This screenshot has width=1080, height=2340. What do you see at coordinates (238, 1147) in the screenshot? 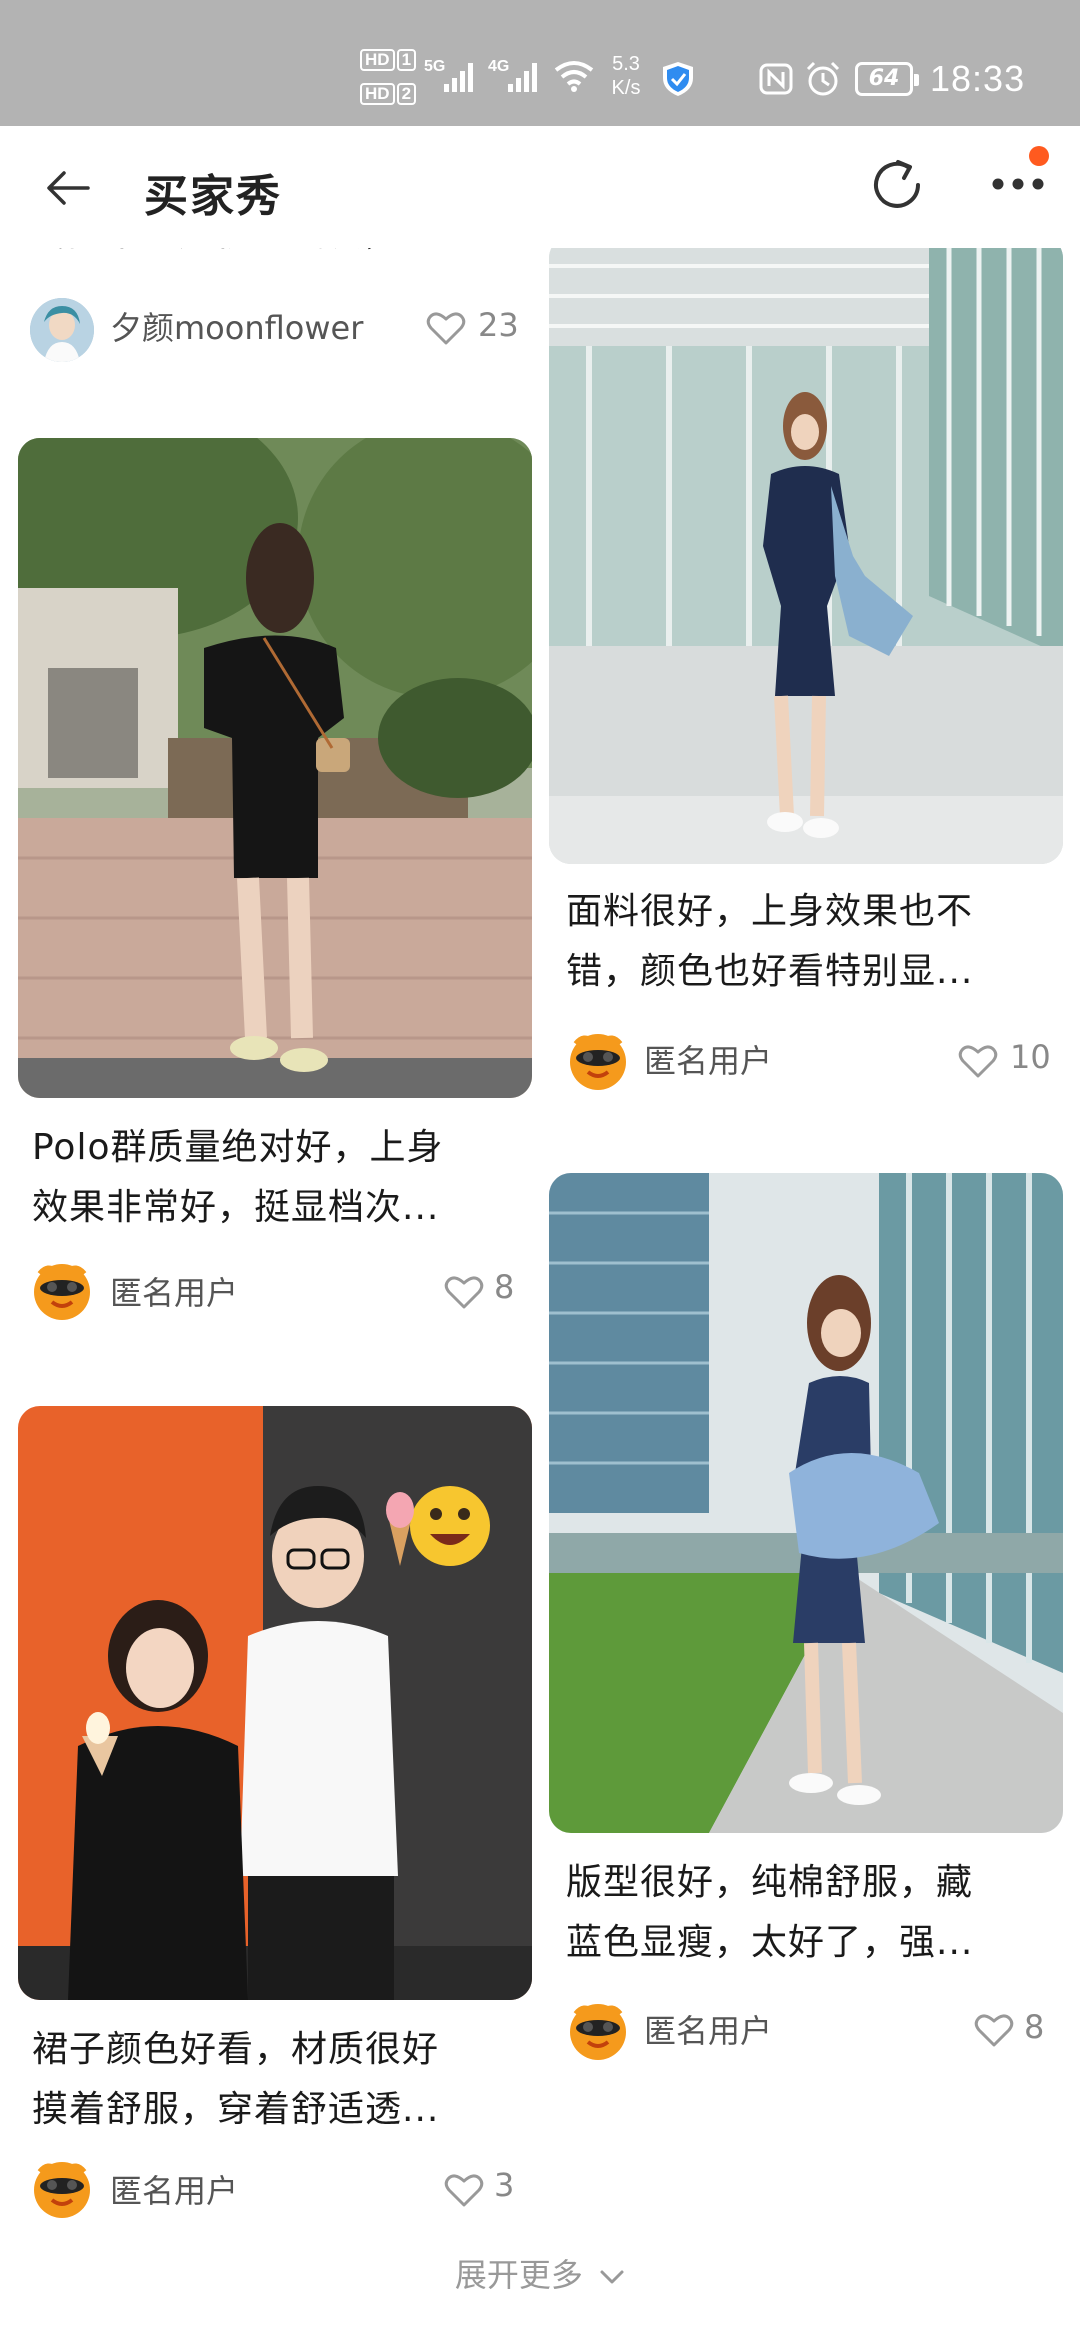
I see `caption-line: Polo群质量绝对好，上身` at bounding box center [238, 1147].